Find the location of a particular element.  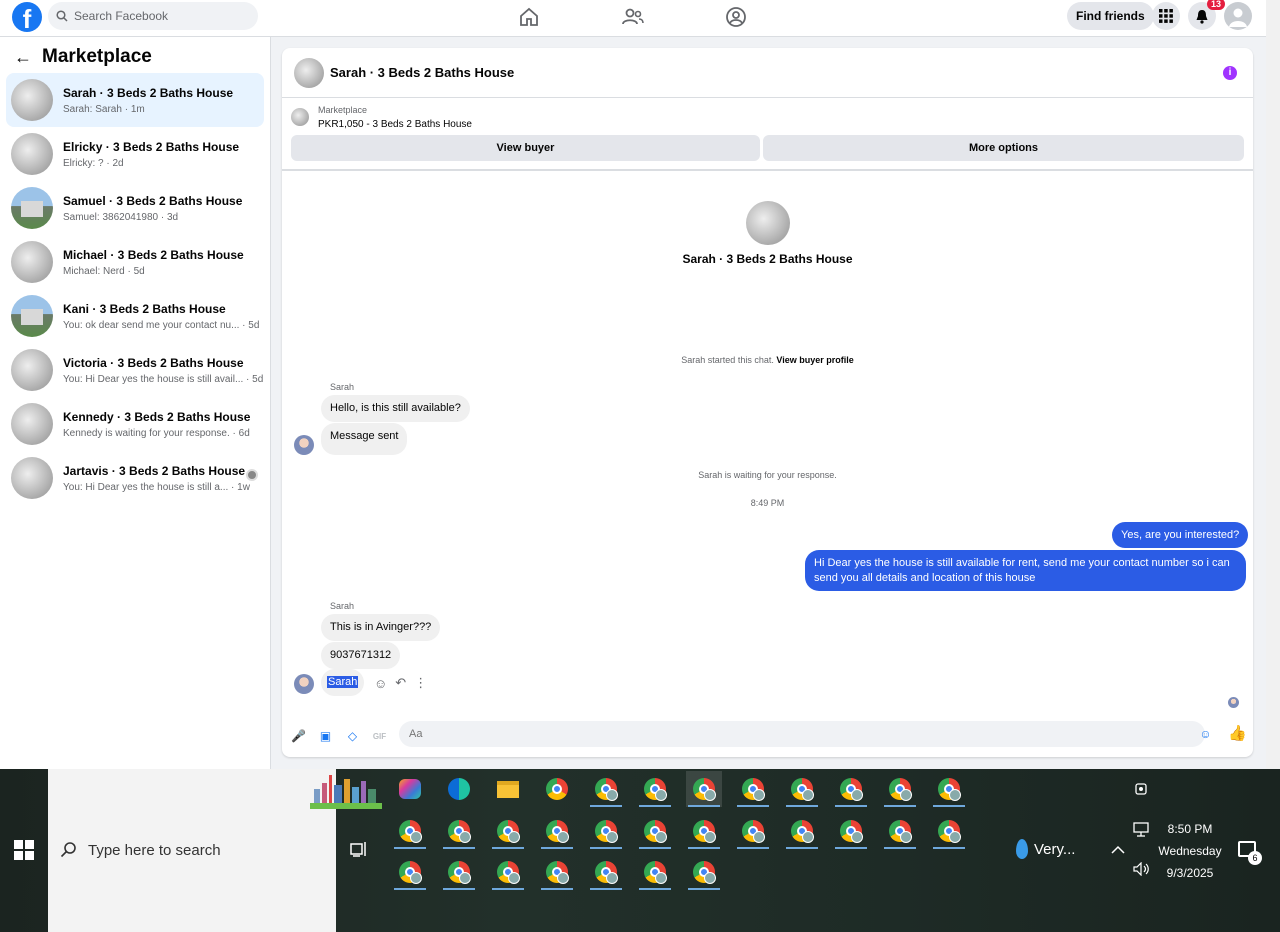

reply-icon: ↶ is located at coordinates (400, 683).